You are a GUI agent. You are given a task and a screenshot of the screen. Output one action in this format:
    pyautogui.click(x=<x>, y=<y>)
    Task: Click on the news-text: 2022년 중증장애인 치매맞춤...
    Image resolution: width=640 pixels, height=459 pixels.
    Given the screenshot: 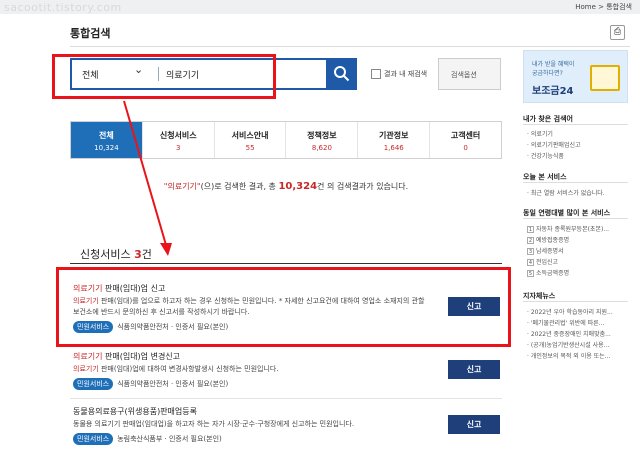 What is the action you would take?
    pyautogui.click(x=570, y=334)
    